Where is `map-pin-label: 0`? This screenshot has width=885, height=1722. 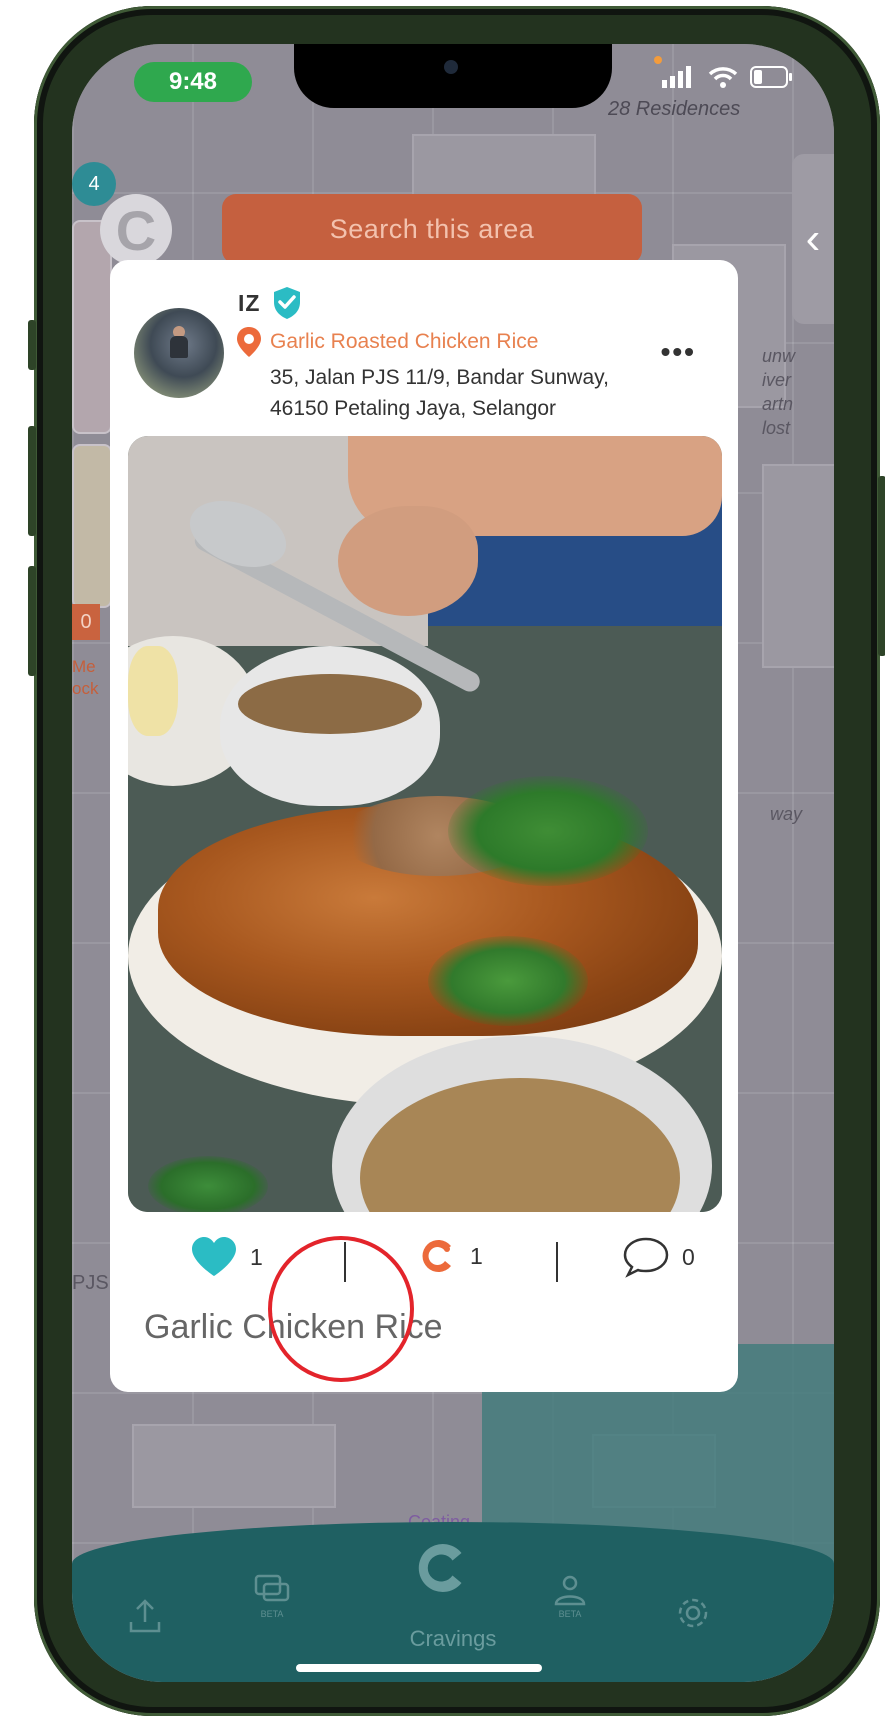
map-pin-label: 0 is located at coordinates (86, 622).